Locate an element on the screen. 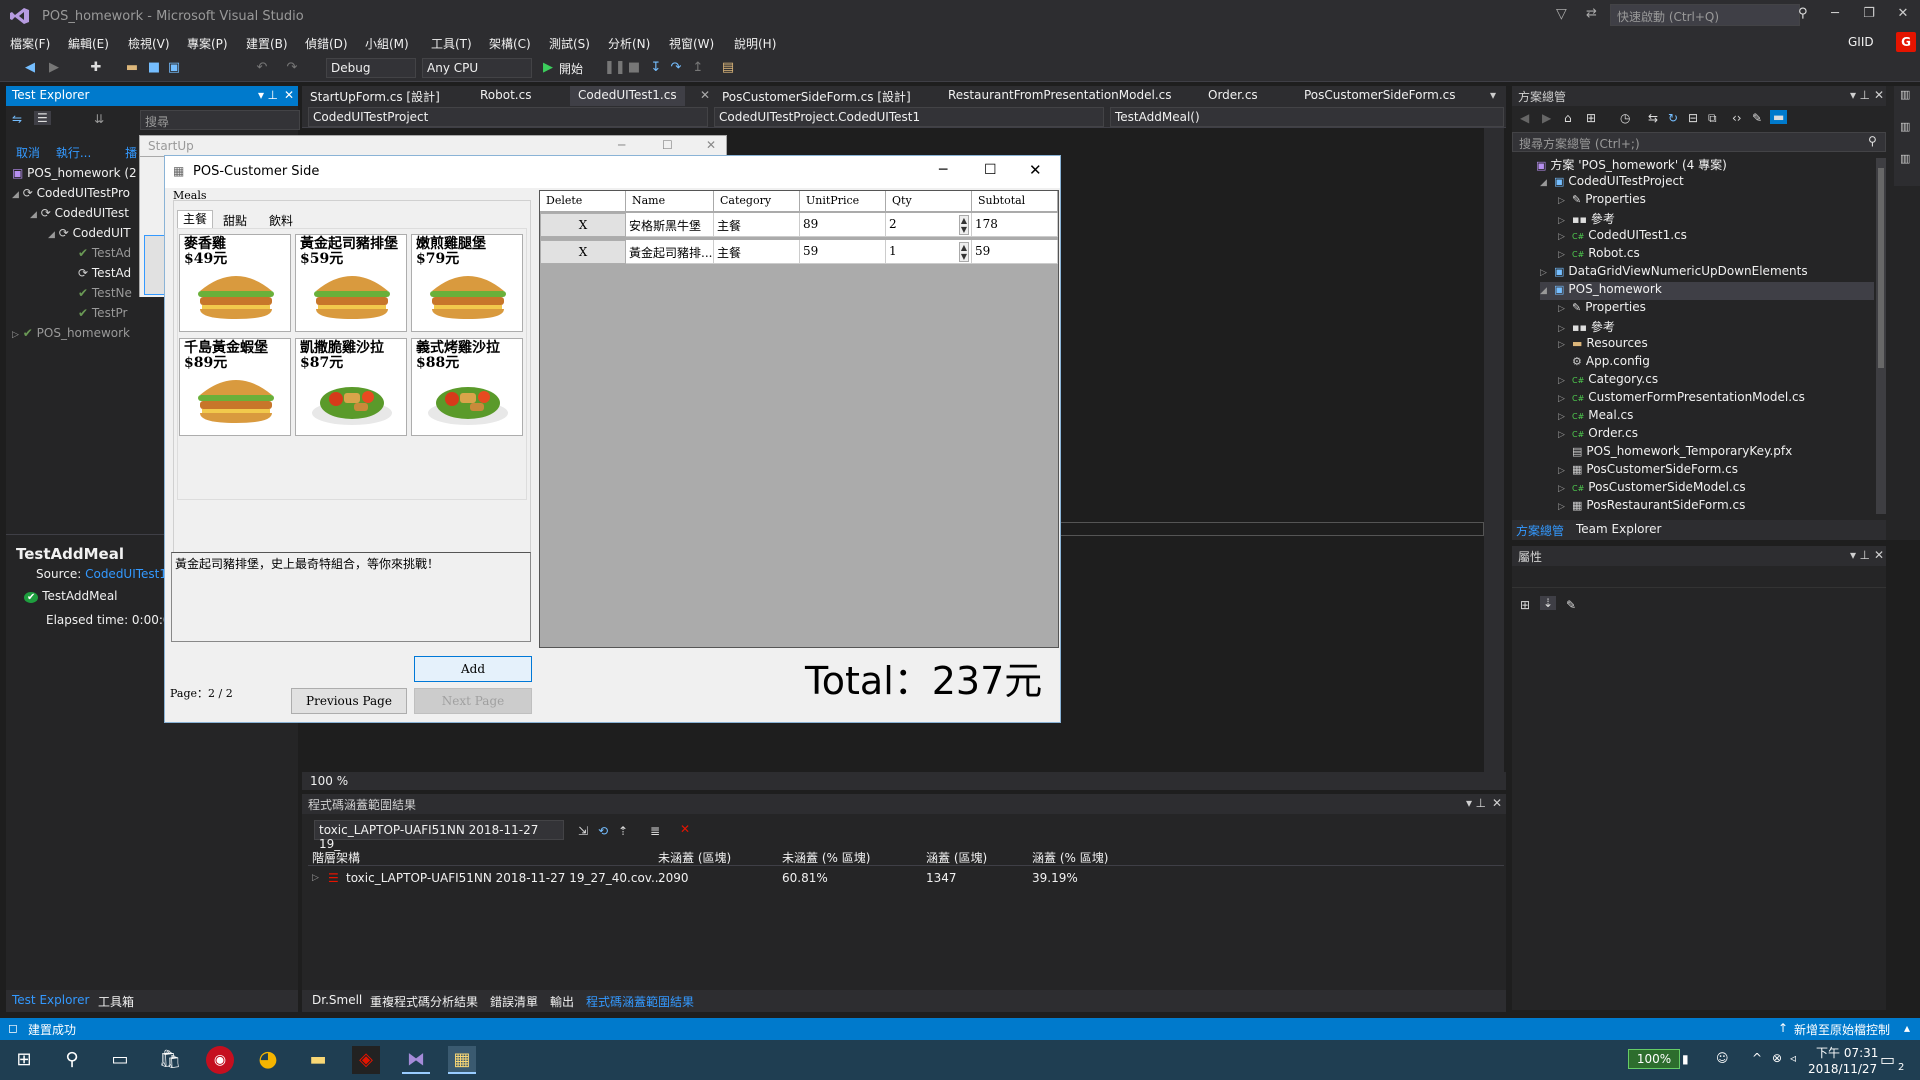 This screenshot has height=1080, width=1920. column-header-subtotal: Subtotal is located at coordinates (1015, 201).